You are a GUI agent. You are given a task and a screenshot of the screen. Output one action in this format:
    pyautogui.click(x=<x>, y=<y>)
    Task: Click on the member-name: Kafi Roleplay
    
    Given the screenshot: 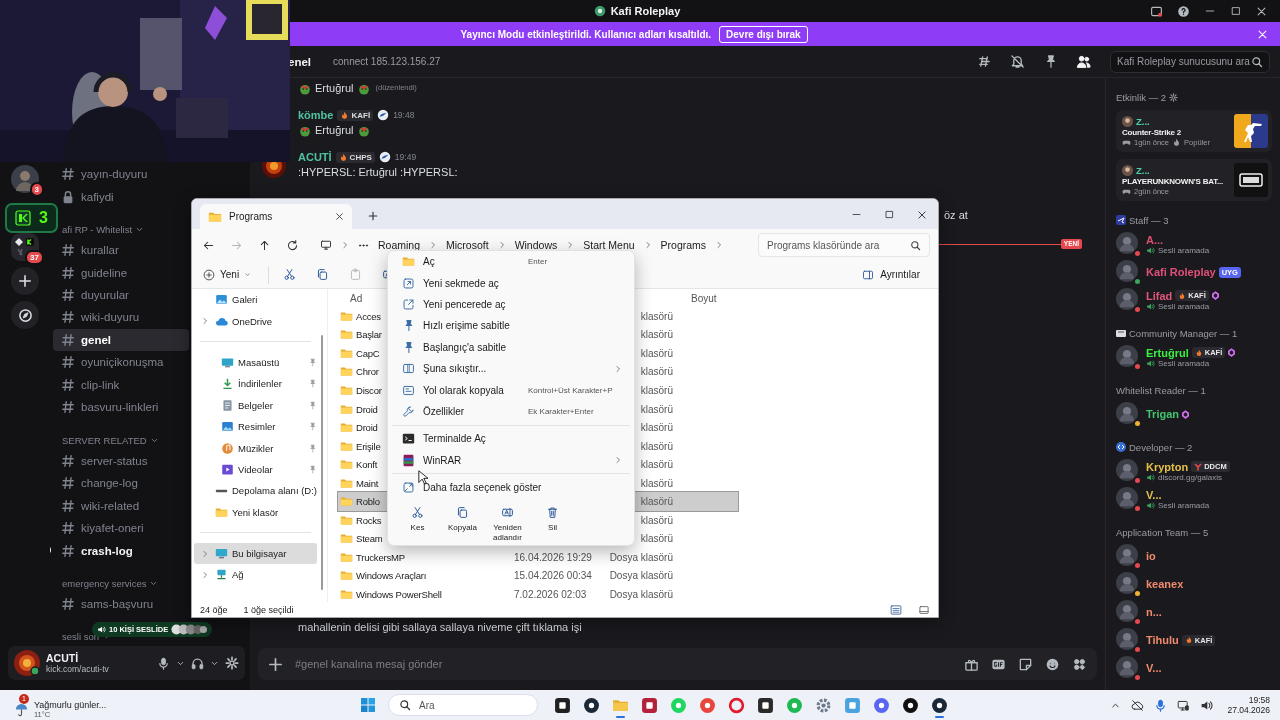 What is the action you would take?
    pyautogui.click(x=1181, y=272)
    